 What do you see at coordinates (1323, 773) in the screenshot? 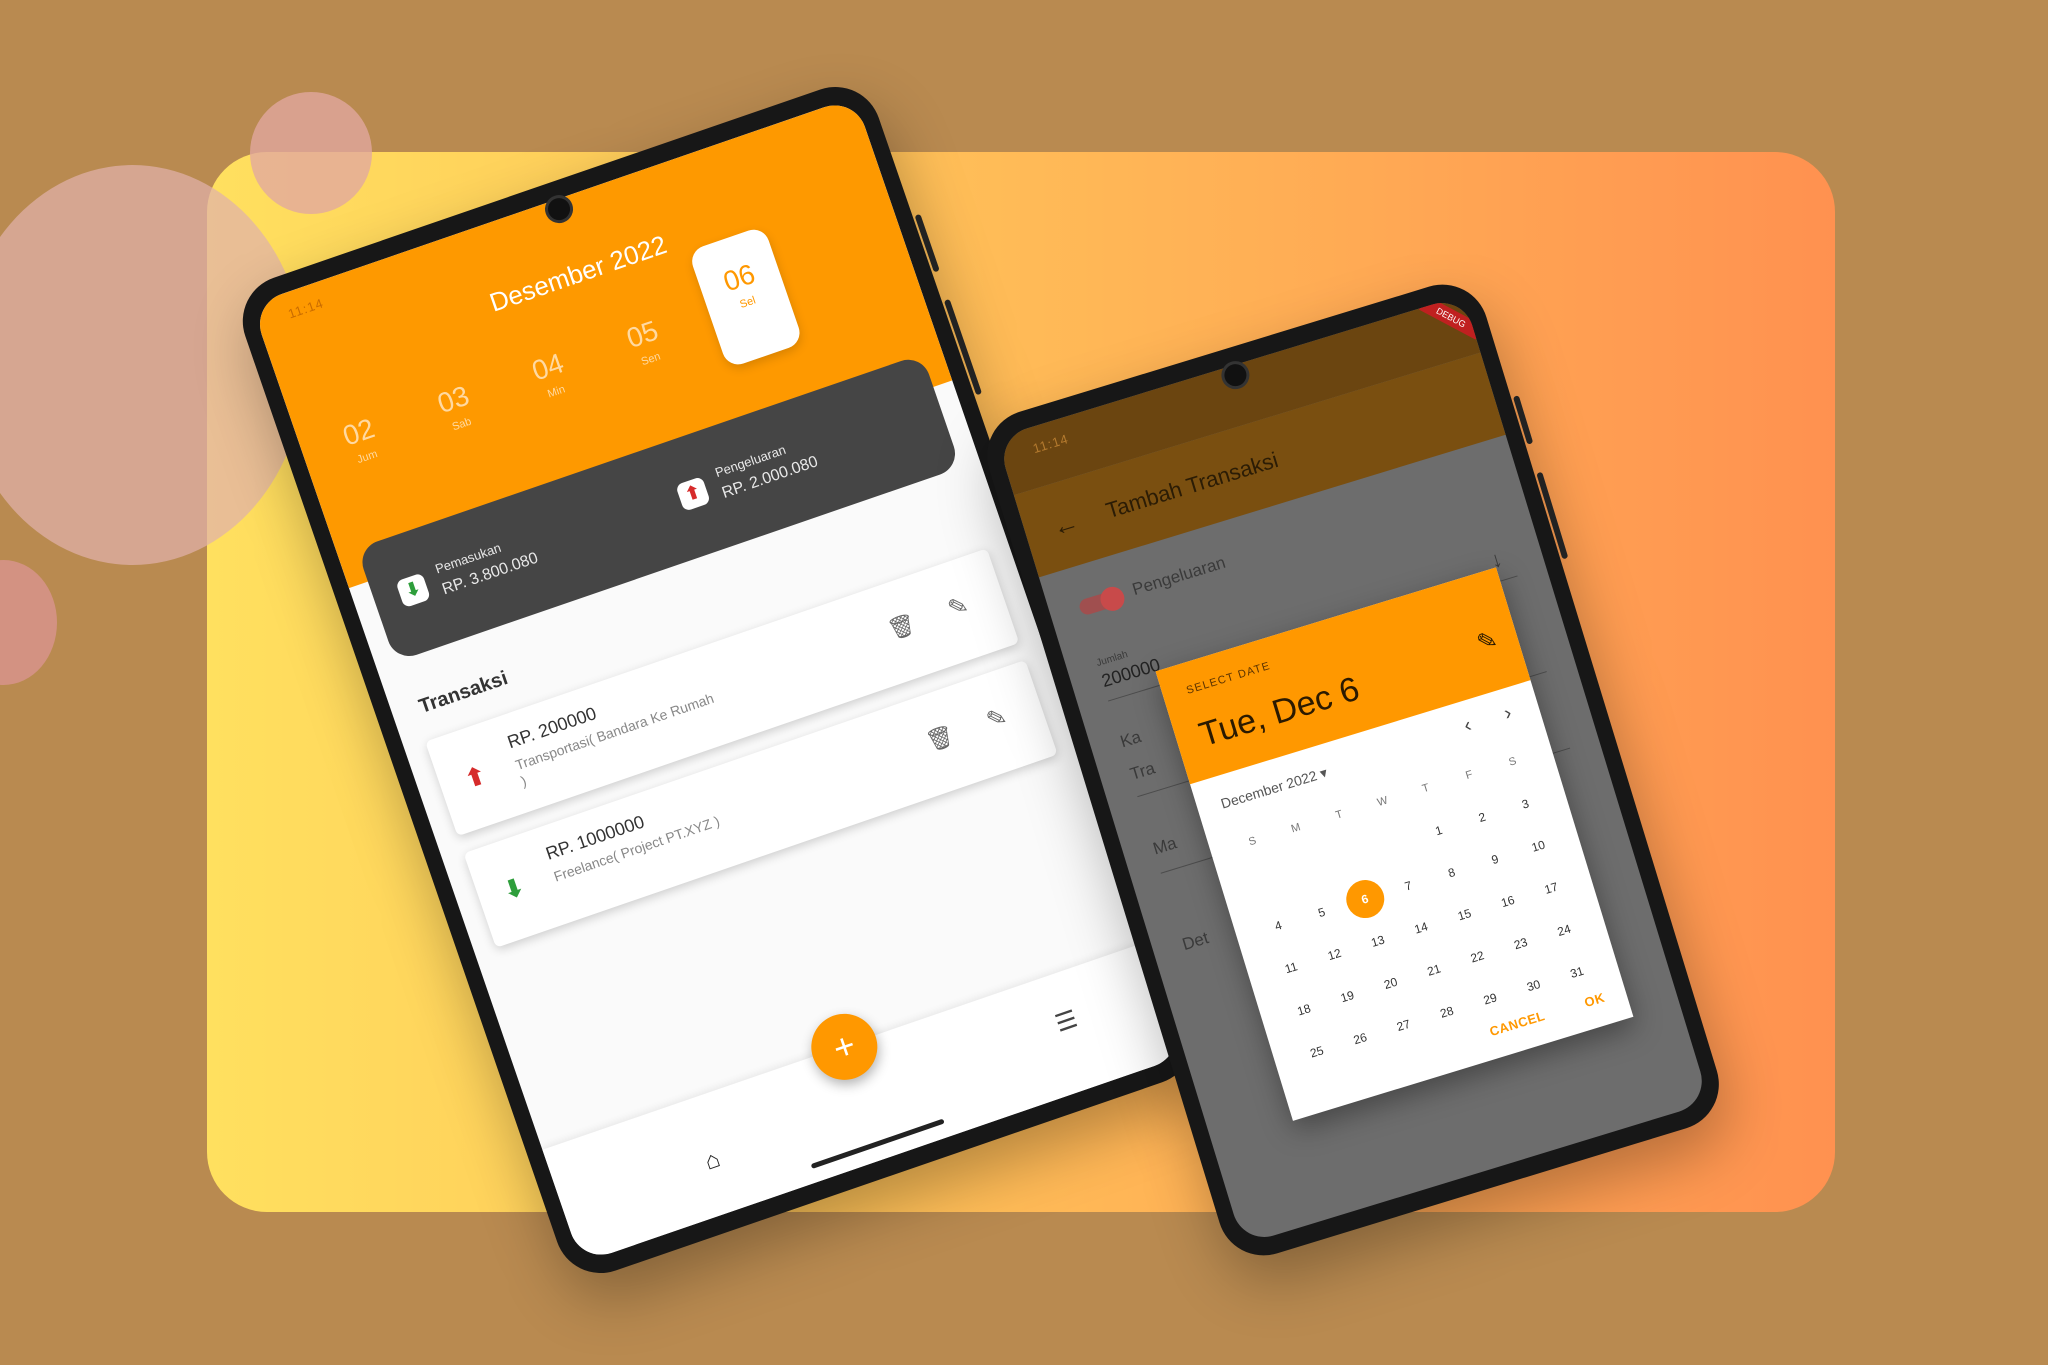
I see `dropdown-arrow-icon: ▾` at bounding box center [1323, 773].